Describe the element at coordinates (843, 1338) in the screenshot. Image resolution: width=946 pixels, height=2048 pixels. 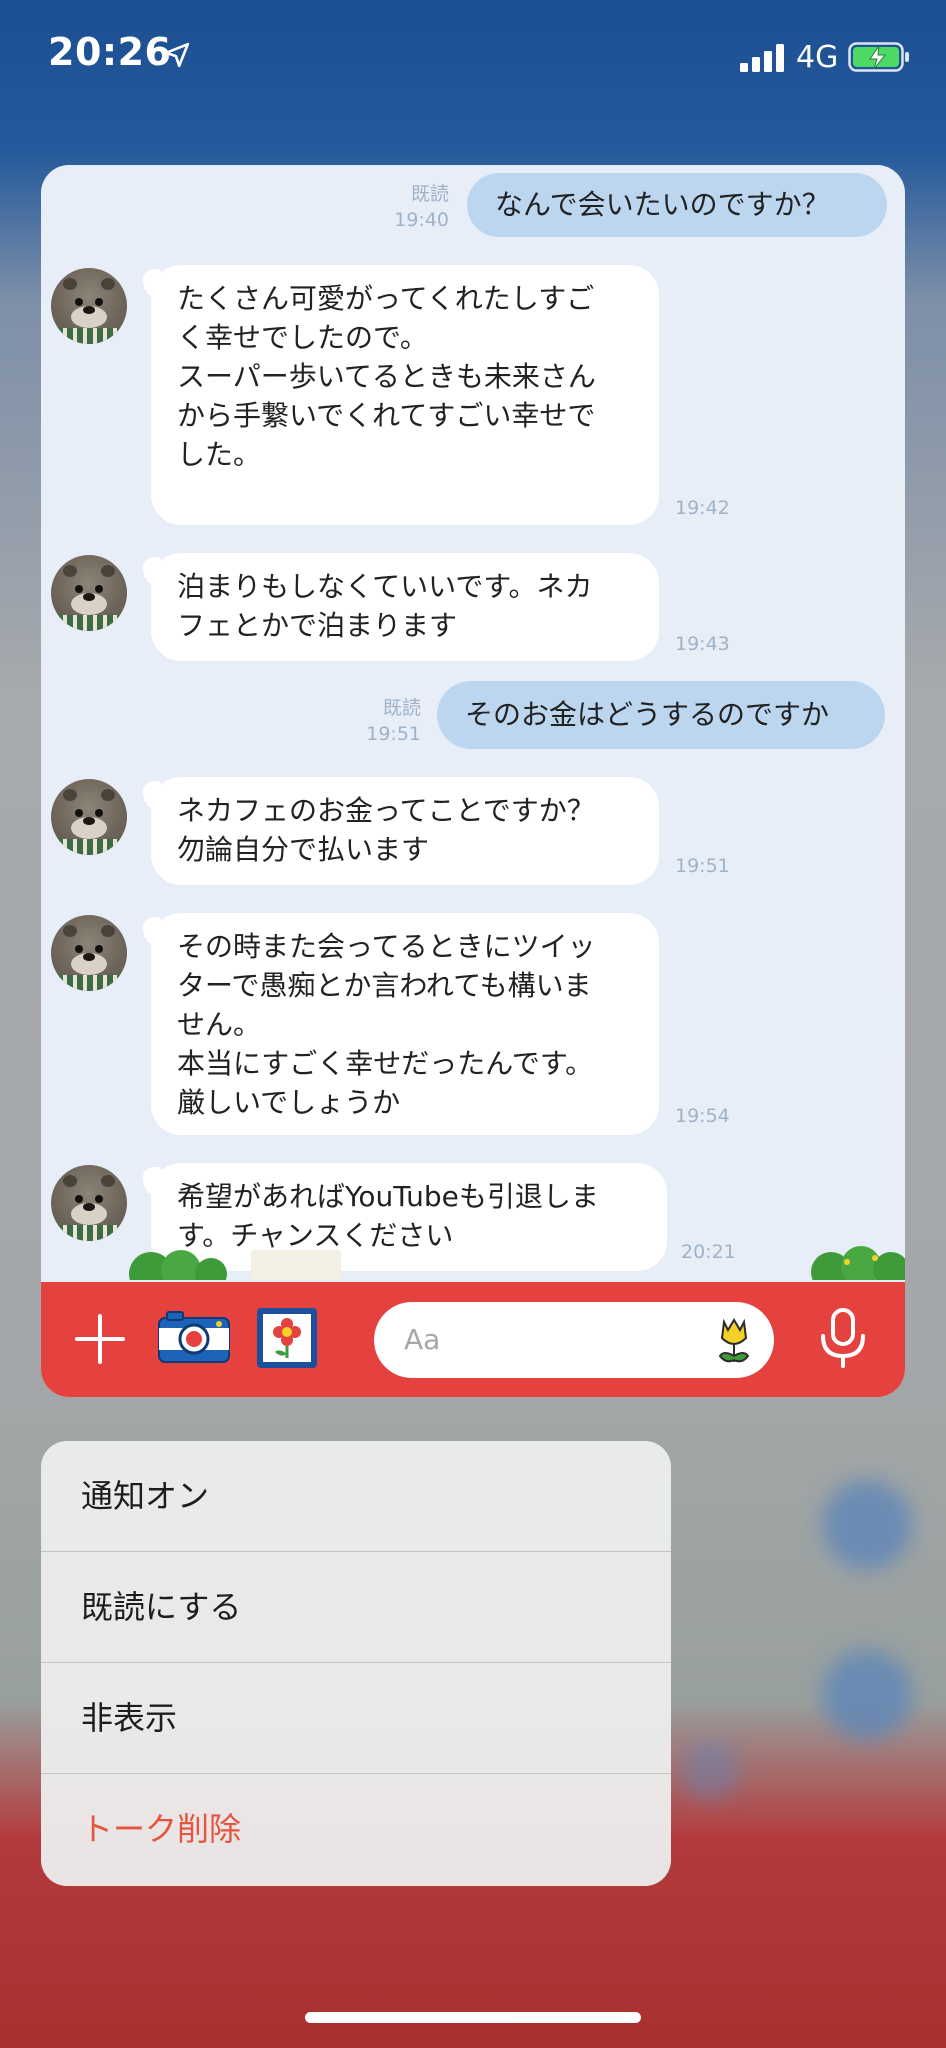
I see `microphone-icon` at that location.